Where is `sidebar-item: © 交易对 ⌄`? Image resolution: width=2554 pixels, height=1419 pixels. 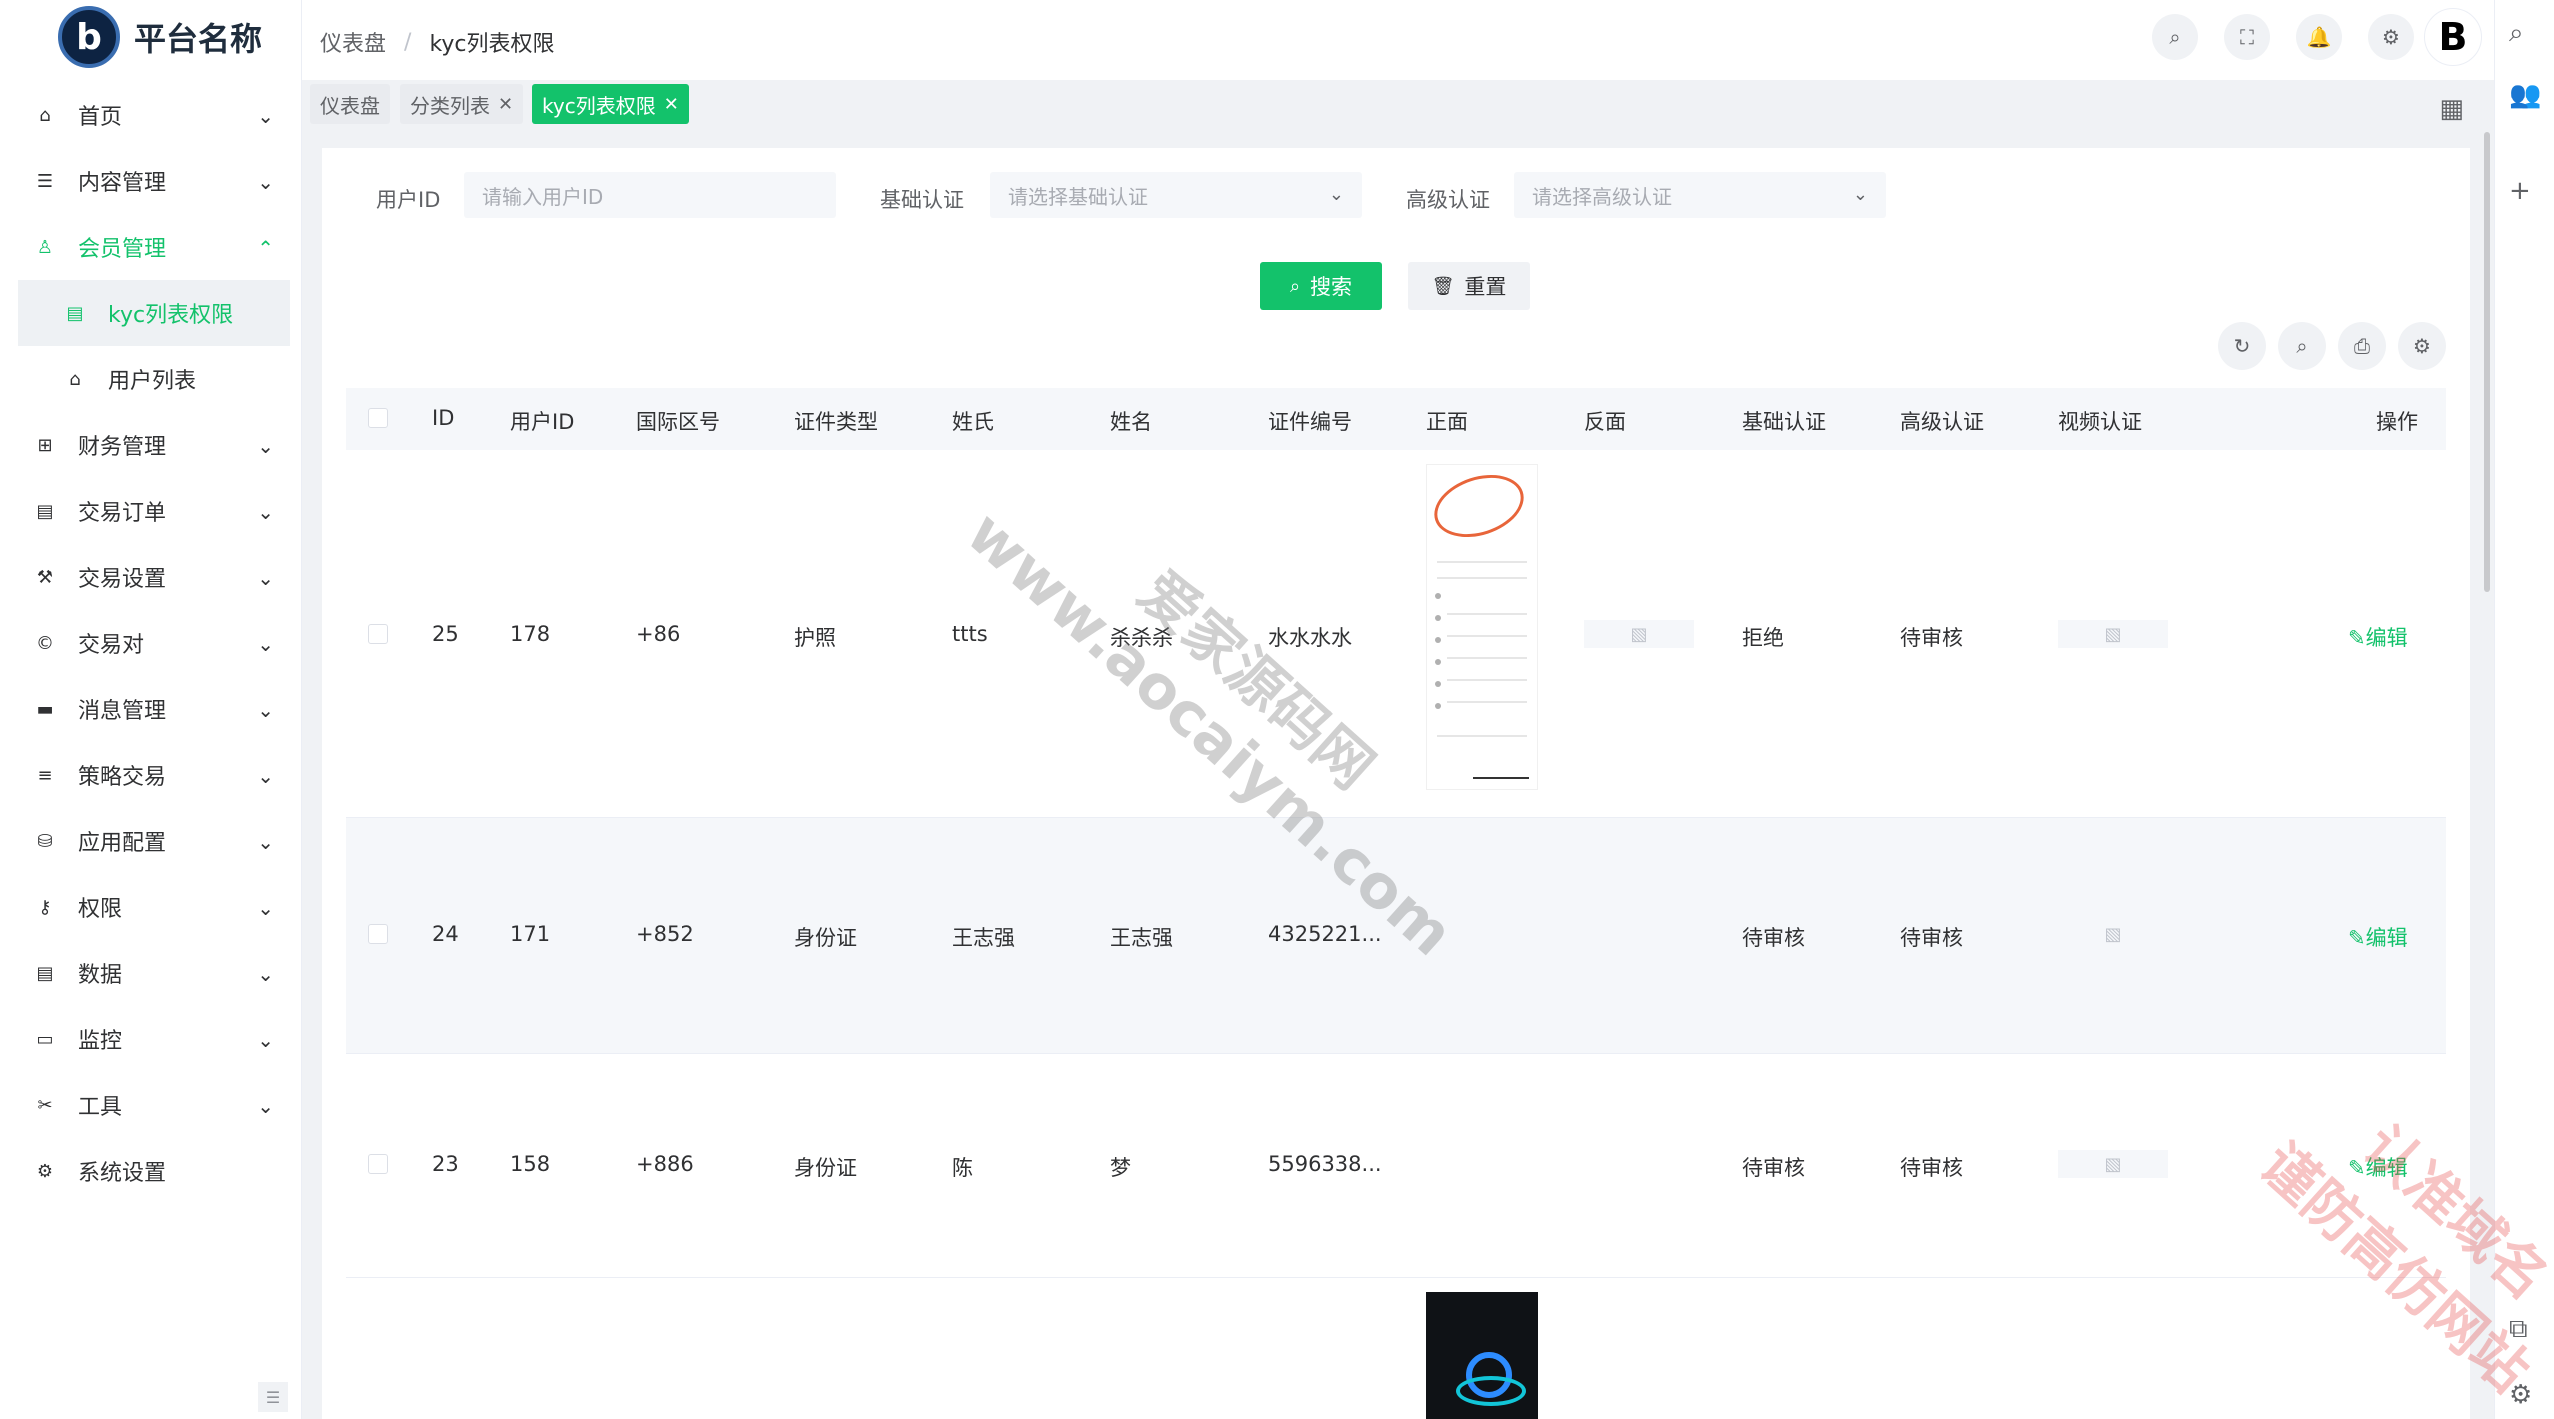
sidebar-item: © 交易对 ⌄ is located at coordinates (154, 643).